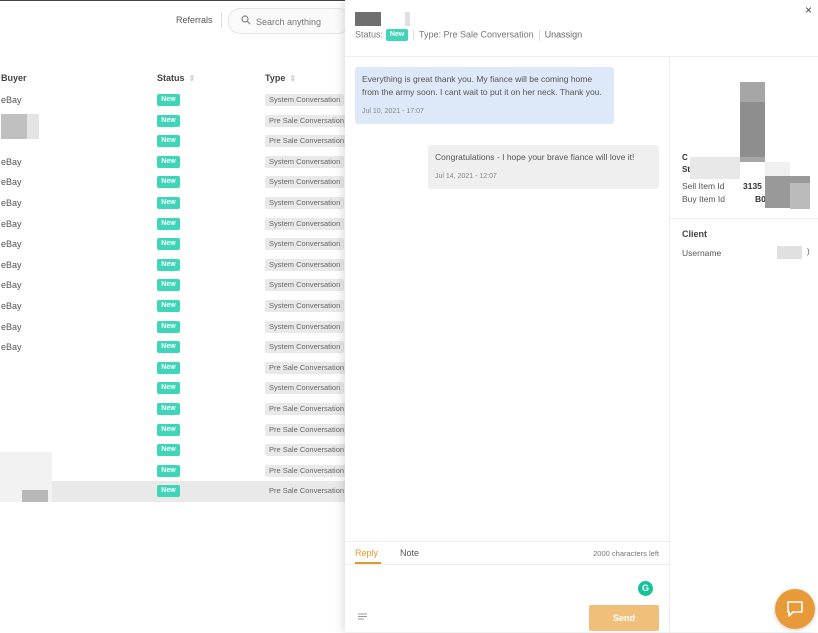 This screenshot has width=818, height=633. What do you see at coordinates (564, 34) in the screenshot?
I see `unassign-link: Unassign` at bounding box center [564, 34].